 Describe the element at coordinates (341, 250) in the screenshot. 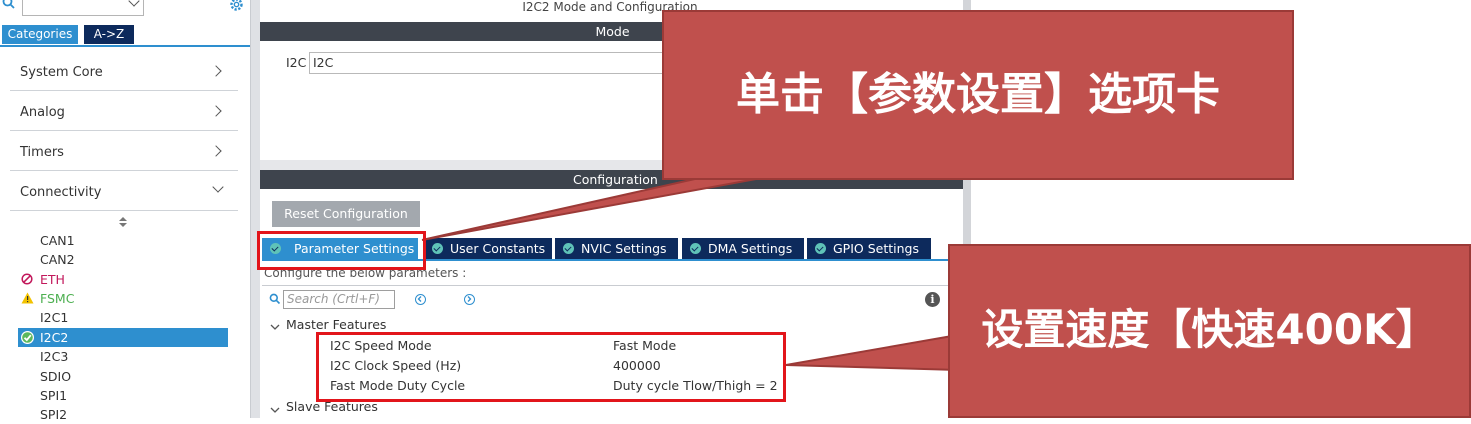

I see `highlight-parameter-settings-tab` at that location.